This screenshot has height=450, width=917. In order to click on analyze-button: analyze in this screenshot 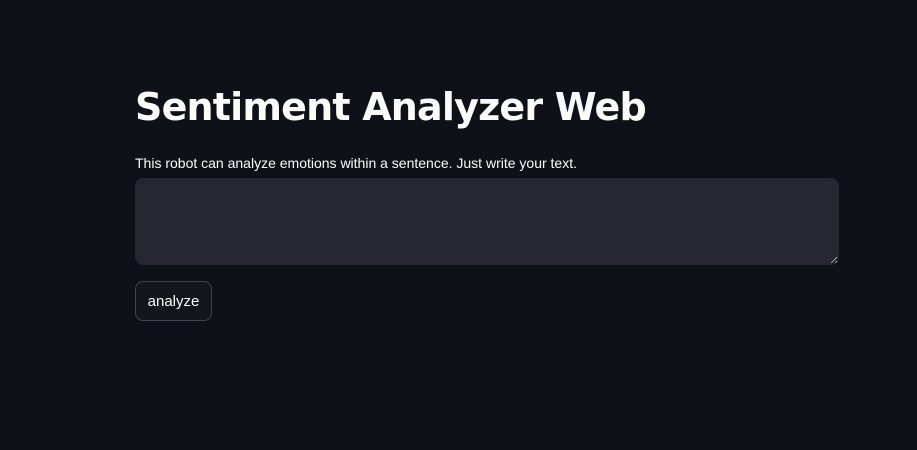, I will do `click(173, 301)`.